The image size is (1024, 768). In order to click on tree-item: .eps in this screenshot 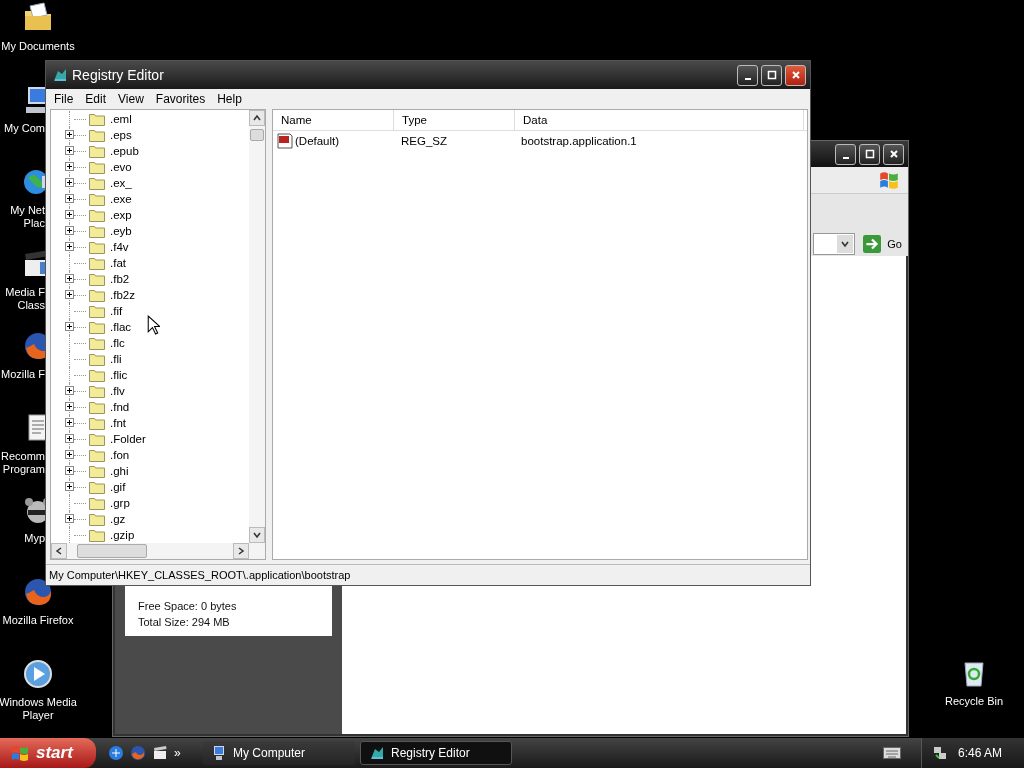, I will do `click(150, 135)`.